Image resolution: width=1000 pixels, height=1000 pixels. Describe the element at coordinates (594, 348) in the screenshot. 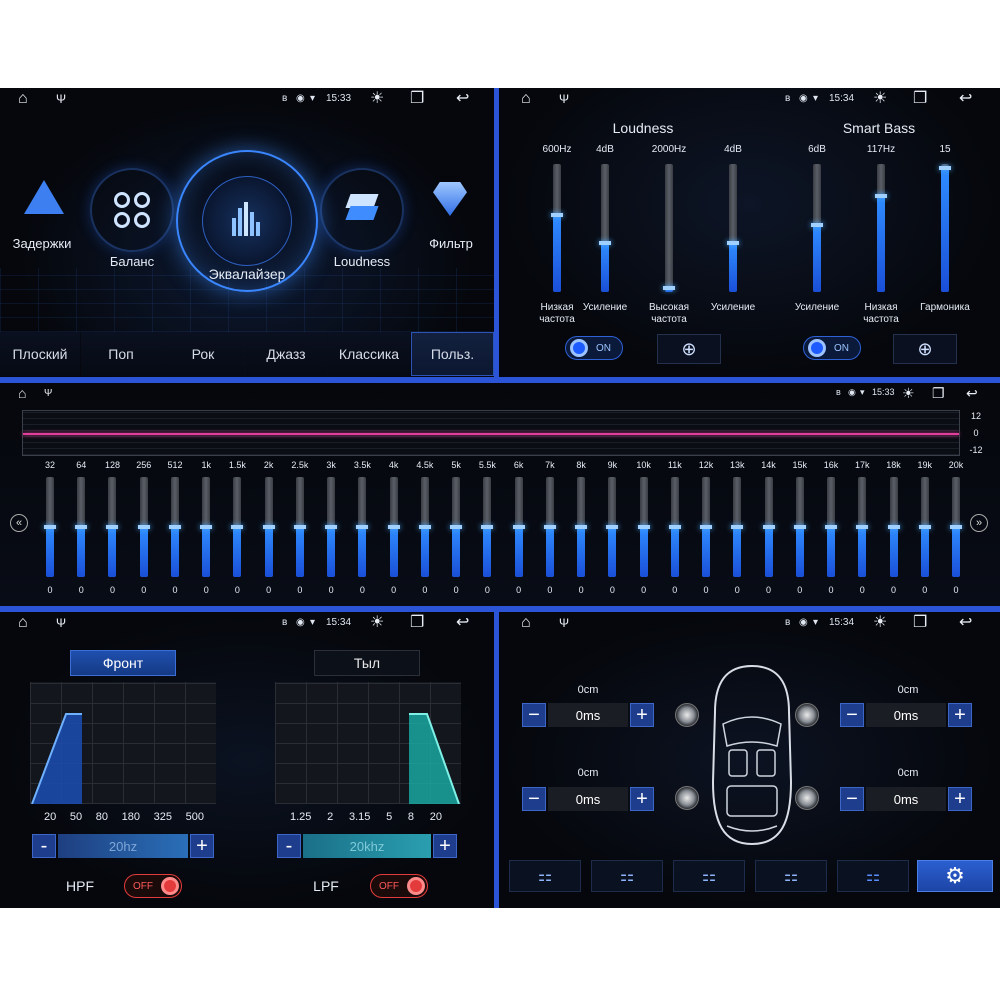

I see `loudness-toggle: ON` at that location.